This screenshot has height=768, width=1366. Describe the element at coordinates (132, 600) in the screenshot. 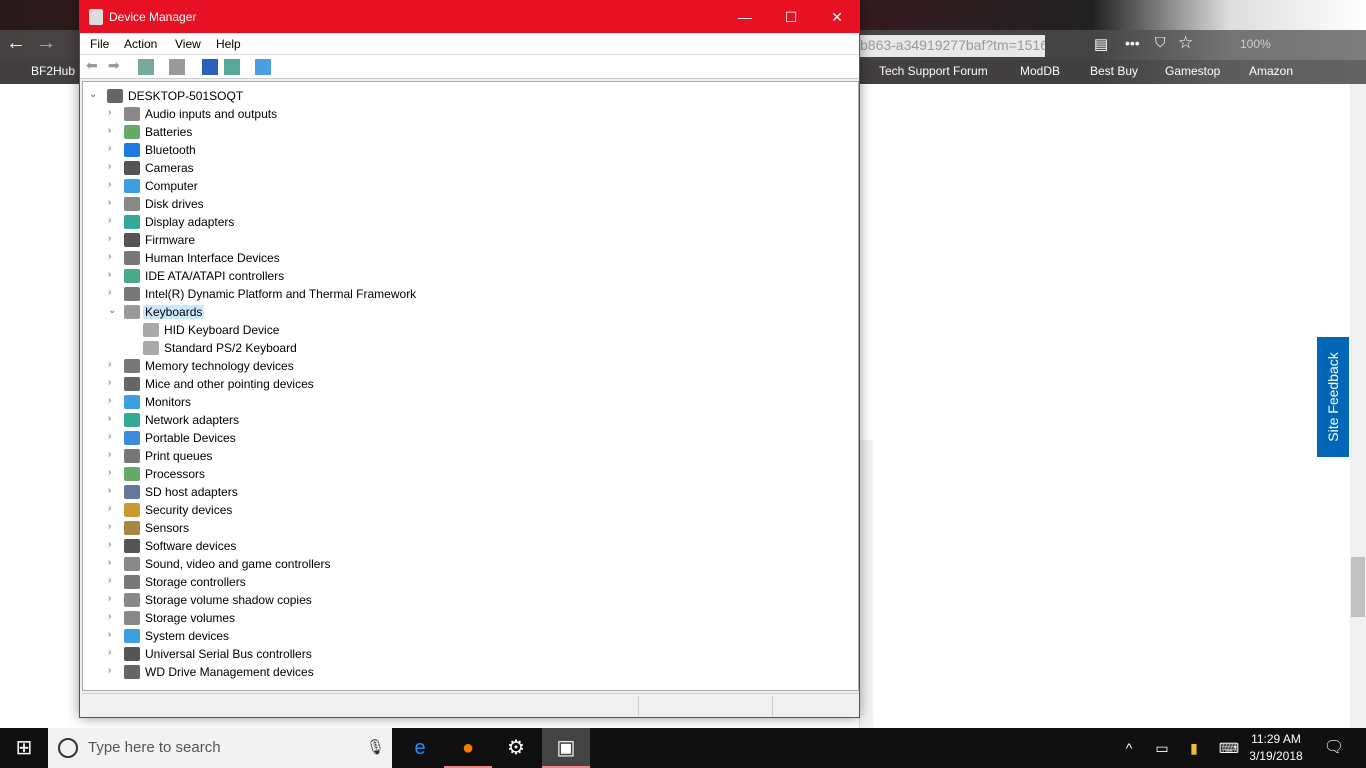

I see `shadow-copy-icon` at that location.